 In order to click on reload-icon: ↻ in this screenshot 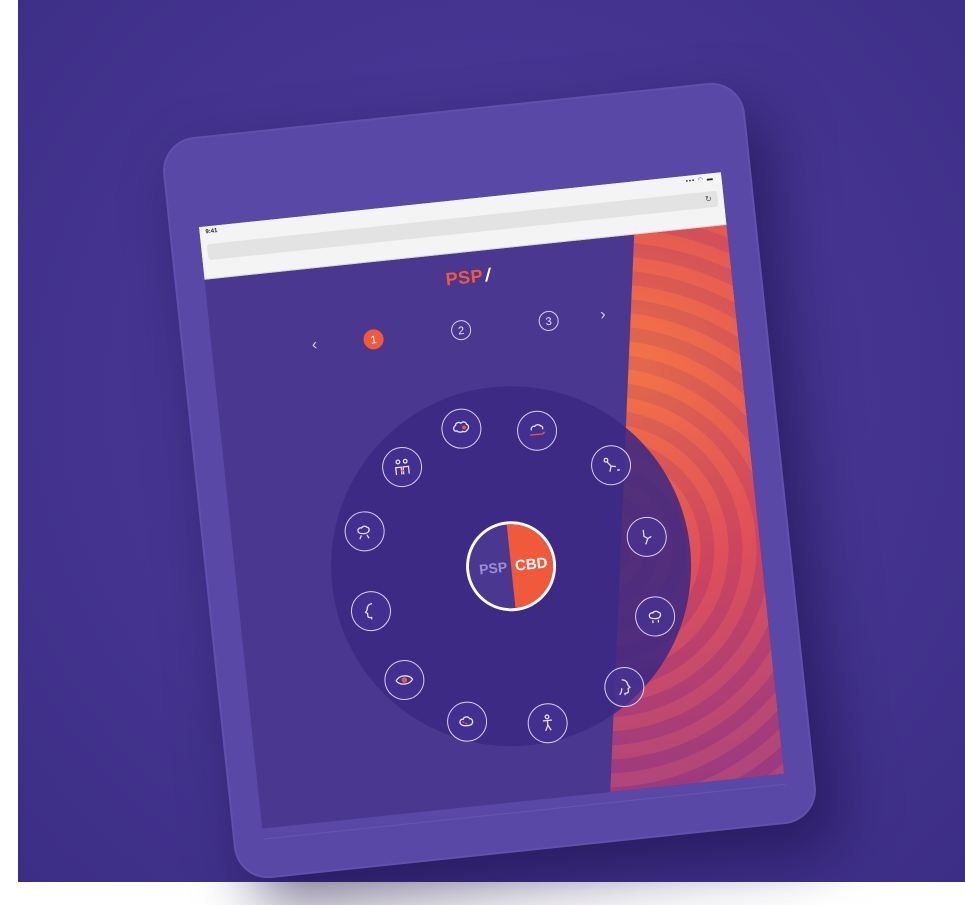, I will do `click(709, 199)`.